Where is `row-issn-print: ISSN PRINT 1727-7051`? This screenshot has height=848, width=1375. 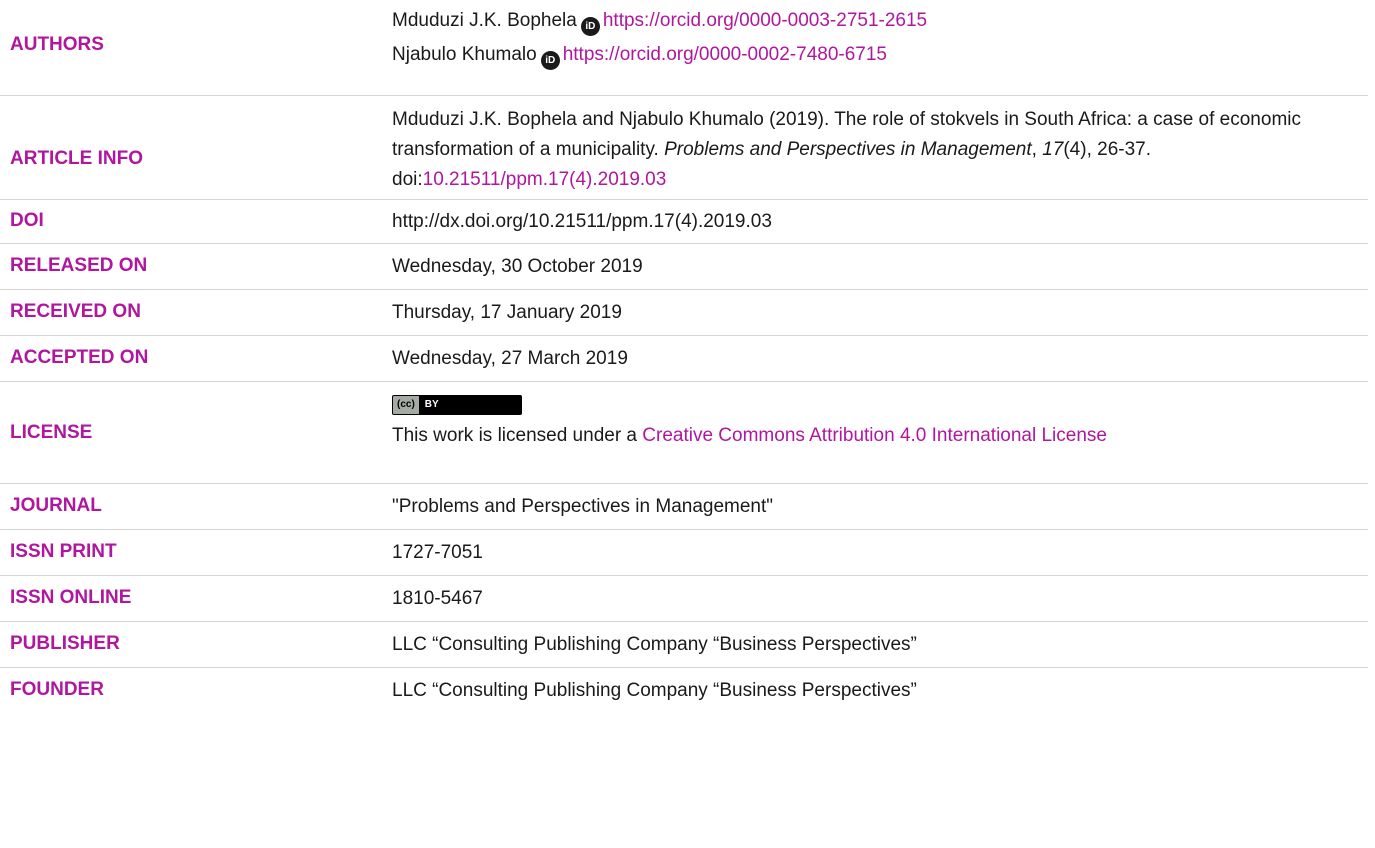
row-issn-print: ISSN PRINT 1727-7051 is located at coordinates (684, 553).